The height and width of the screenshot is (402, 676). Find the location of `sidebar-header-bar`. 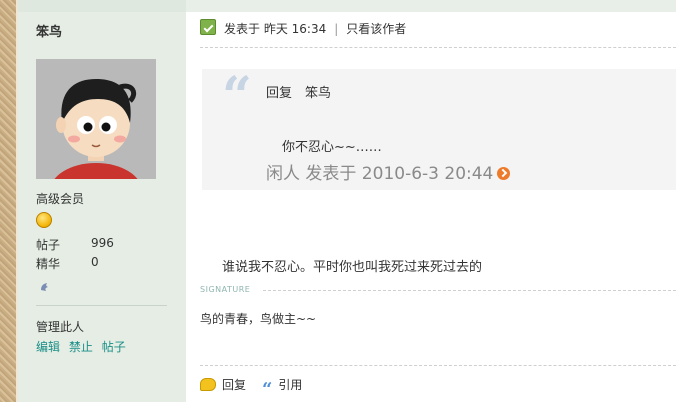

sidebar-header-bar is located at coordinates (102, 6).